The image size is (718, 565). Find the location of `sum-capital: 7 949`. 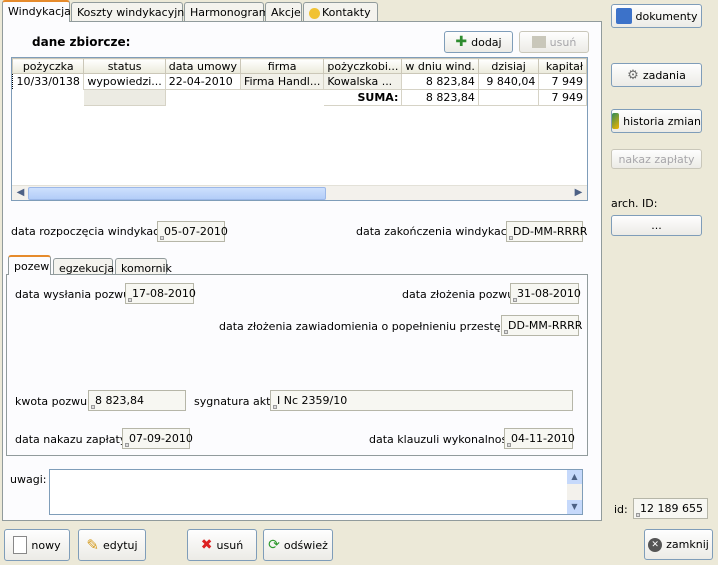

sum-capital: 7 949 is located at coordinates (562, 97).